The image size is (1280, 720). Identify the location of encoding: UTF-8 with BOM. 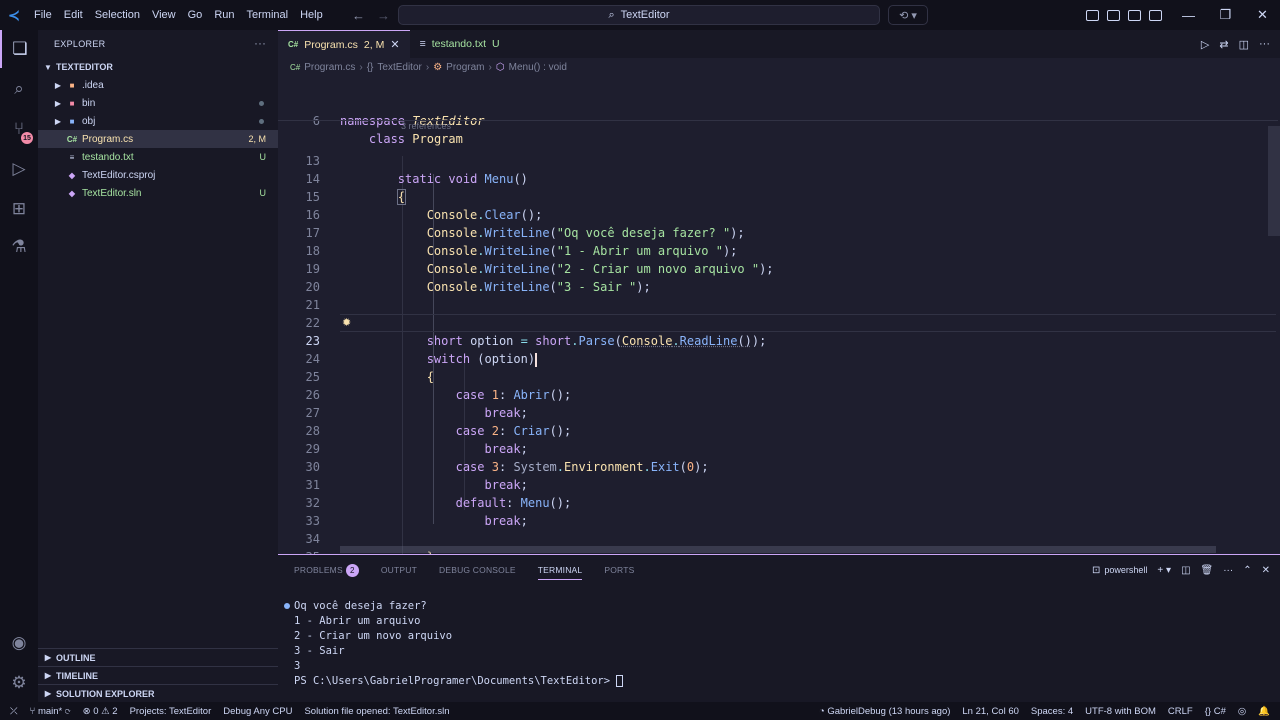
(1120, 711).